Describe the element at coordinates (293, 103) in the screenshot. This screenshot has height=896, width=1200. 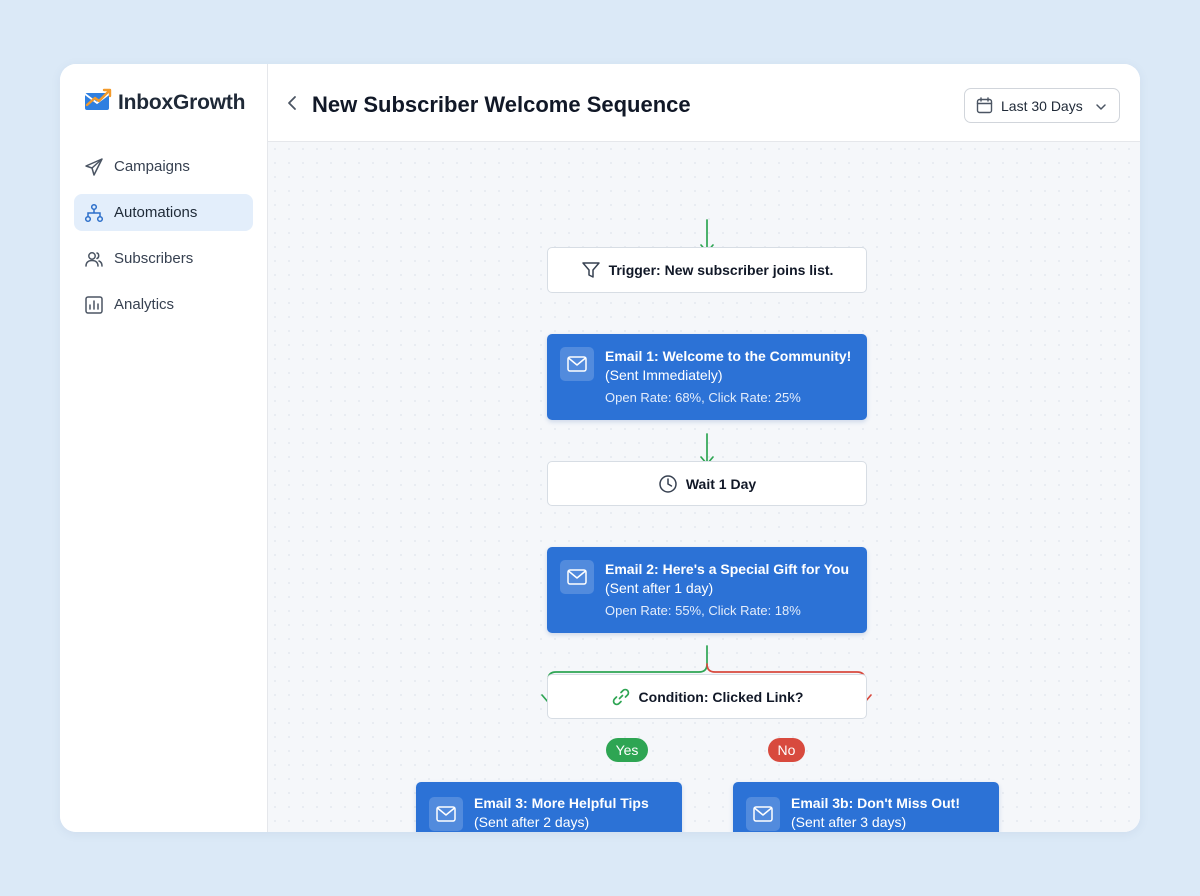
I see `back-arrow-icon` at that location.